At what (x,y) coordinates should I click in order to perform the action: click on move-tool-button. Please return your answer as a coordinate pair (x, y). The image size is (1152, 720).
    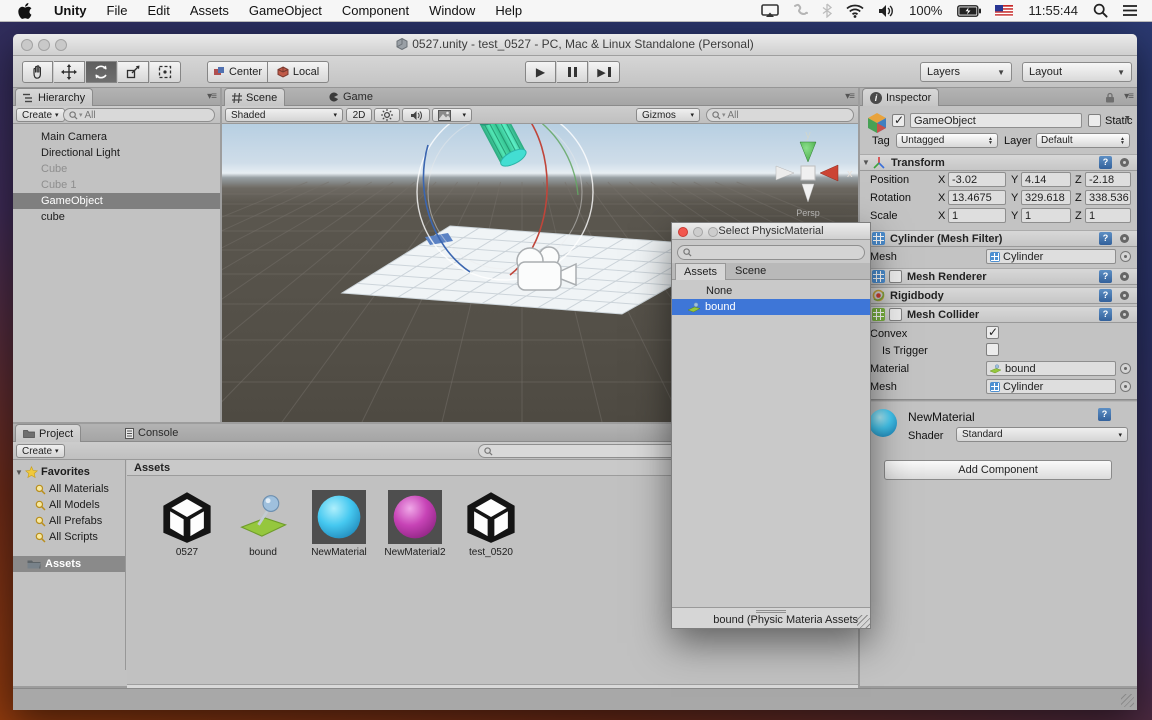
    Looking at the image, I should click on (69, 72).